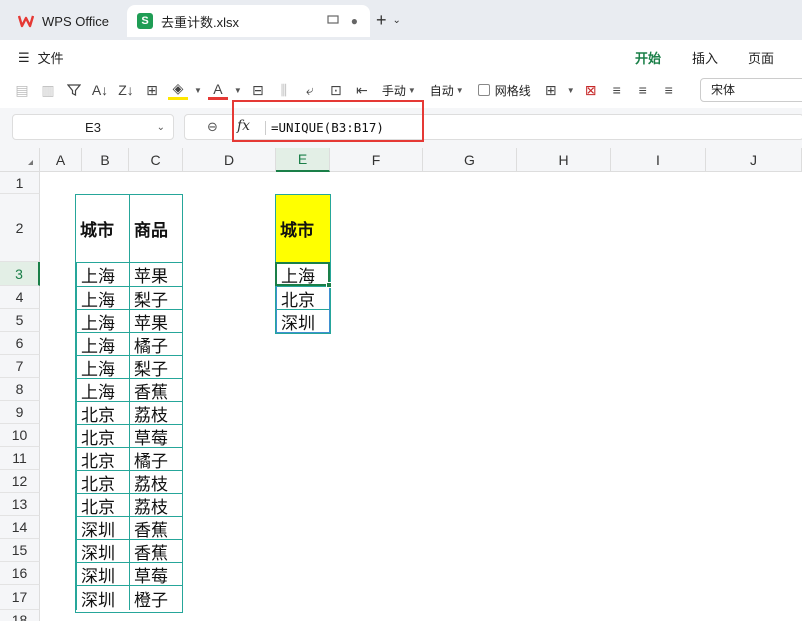 The width and height of the screenshot is (802, 621). Describe the element at coordinates (20, 228) in the screenshot. I see `row-header-2: 2` at that location.